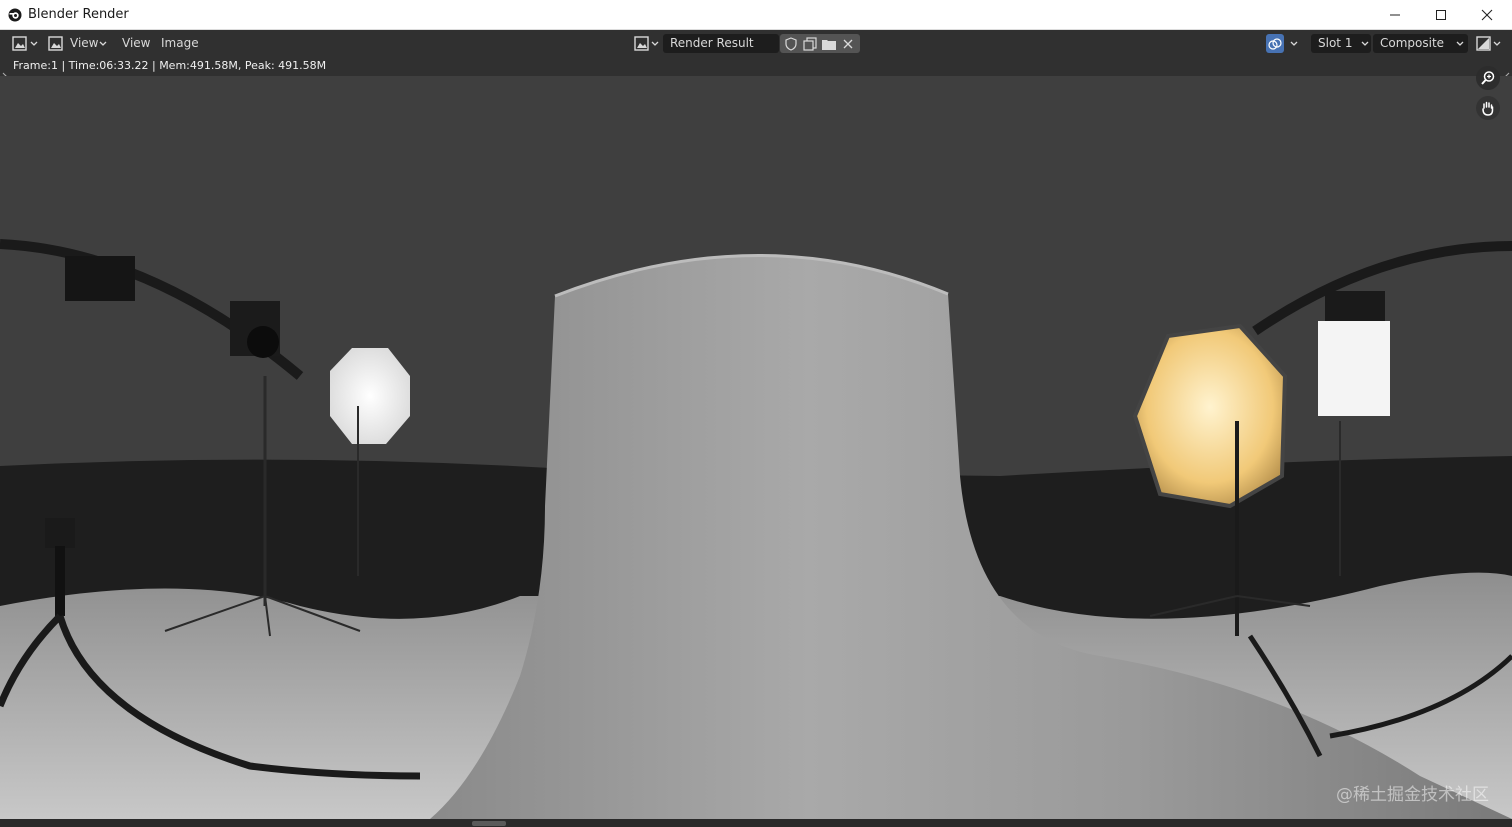  What do you see at coordinates (136, 43) in the screenshot?
I see `menu-view: View` at bounding box center [136, 43].